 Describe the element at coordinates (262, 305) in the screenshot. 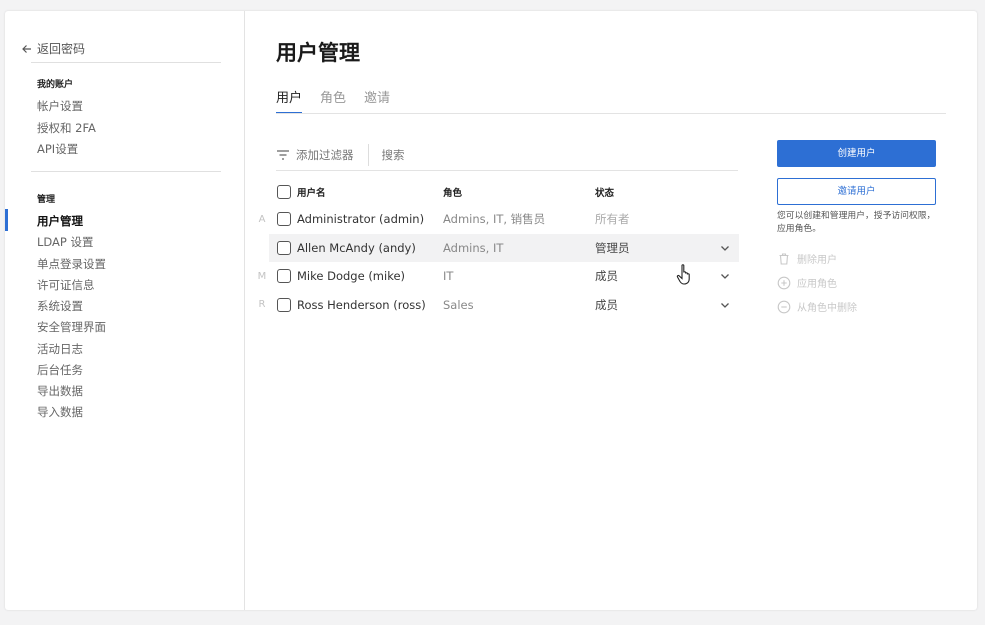

I see `group-letter: R` at that location.